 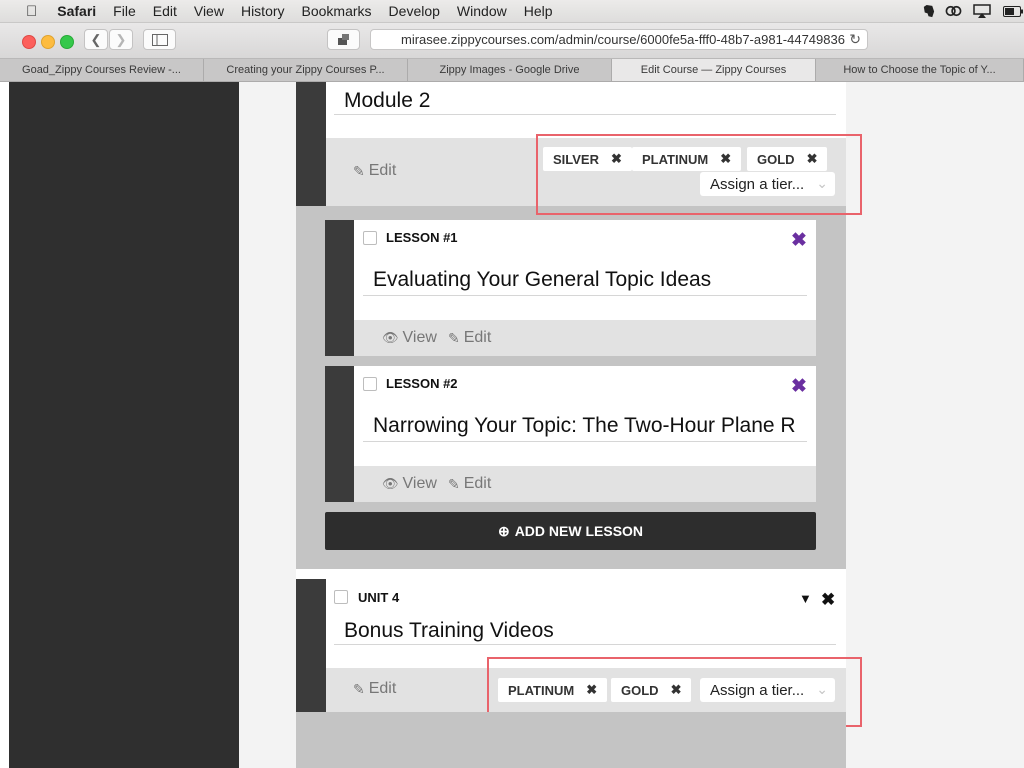 What do you see at coordinates (585, 114) in the screenshot?
I see `module-title-underline` at bounding box center [585, 114].